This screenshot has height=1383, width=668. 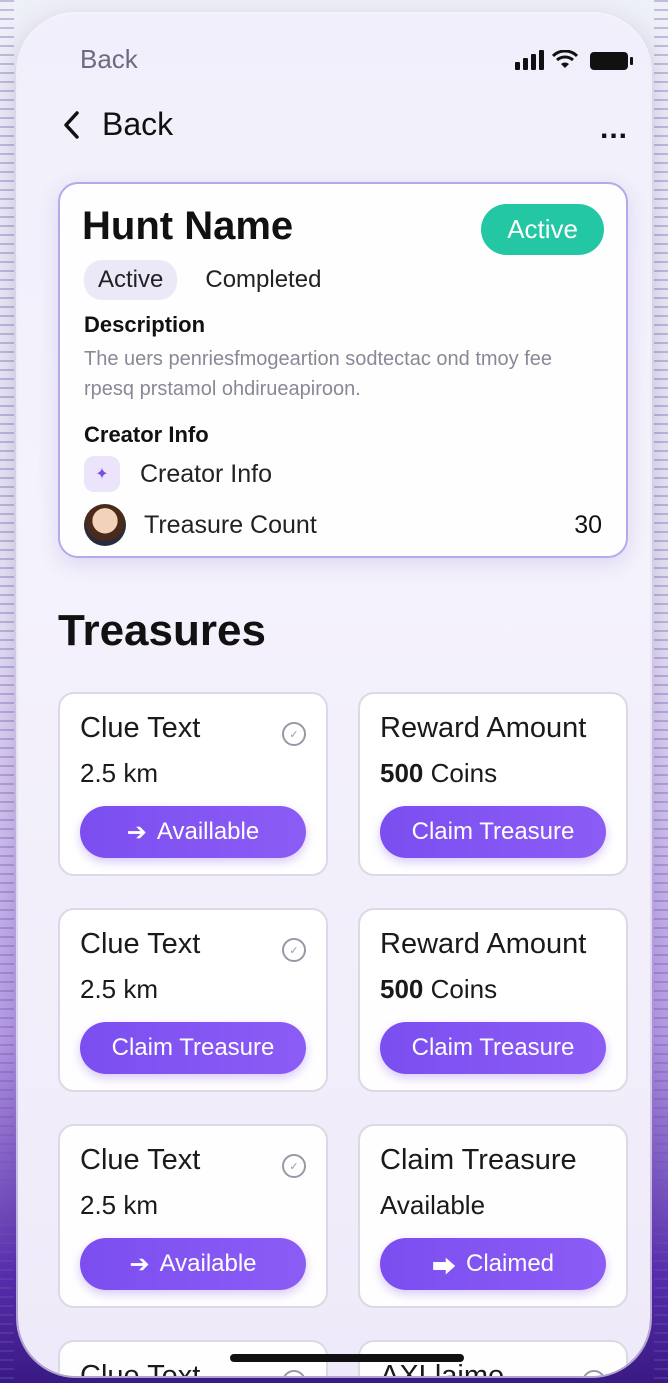 I want to click on treasure-count-value: 30, so click(x=588, y=524).